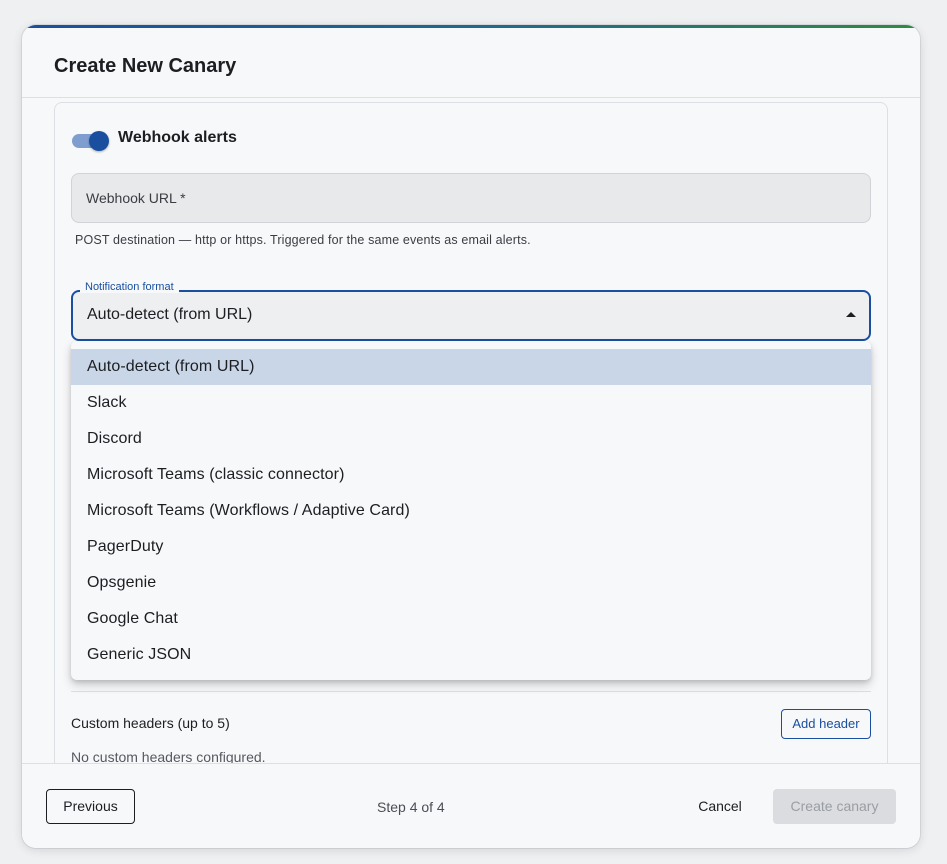 The image size is (947, 864). Describe the element at coordinates (90, 806) in the screenshot. I see `previous-button: Previous` at that location.